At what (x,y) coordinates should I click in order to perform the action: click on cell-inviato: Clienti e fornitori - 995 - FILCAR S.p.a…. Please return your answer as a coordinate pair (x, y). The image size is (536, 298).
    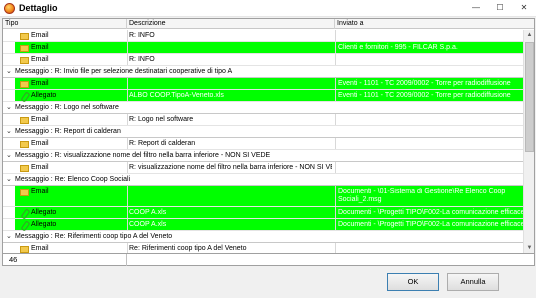
    Looking at the image, I should click on (398, 47).